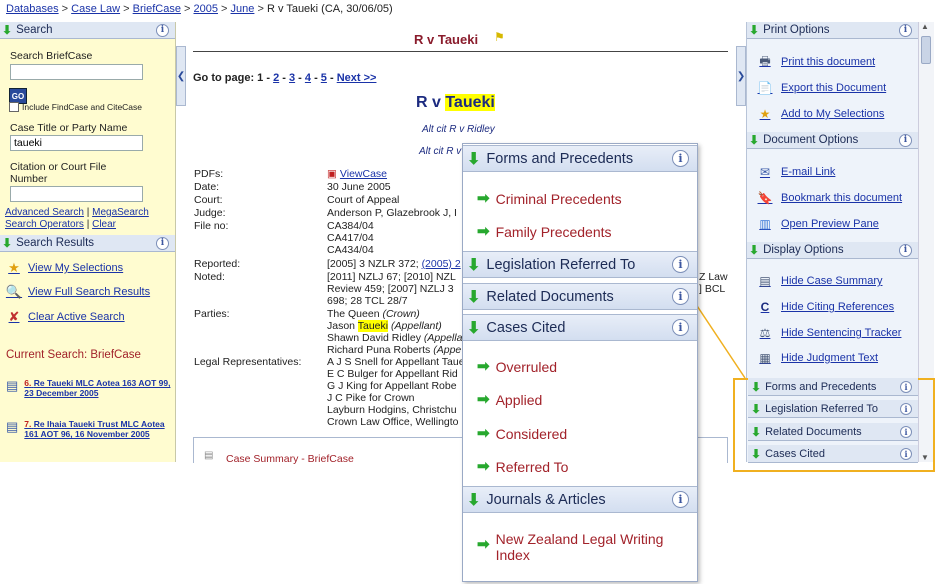  What do you see at coordinates (550, 296) in the screenshot?
I see `section-title: Related Documents` at bounding box center [550, 296].